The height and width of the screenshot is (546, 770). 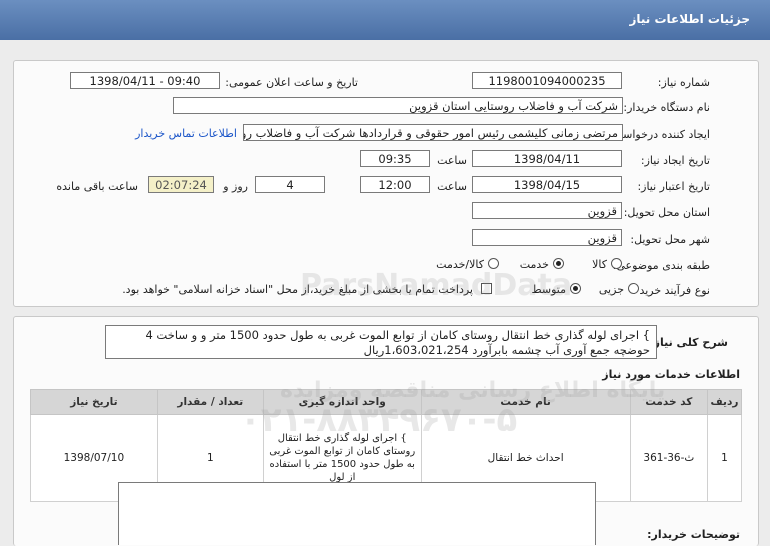 What do you see at coordinates (693, 534) in the screenshot?
I see `buyer-notes-label: توضیحات خریدار:` at bounding box center [693, 534].